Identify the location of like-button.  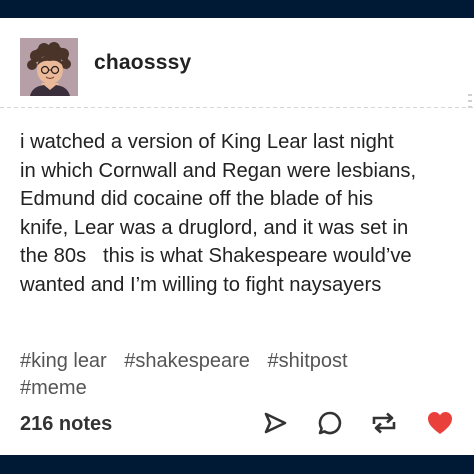
(440, 423).